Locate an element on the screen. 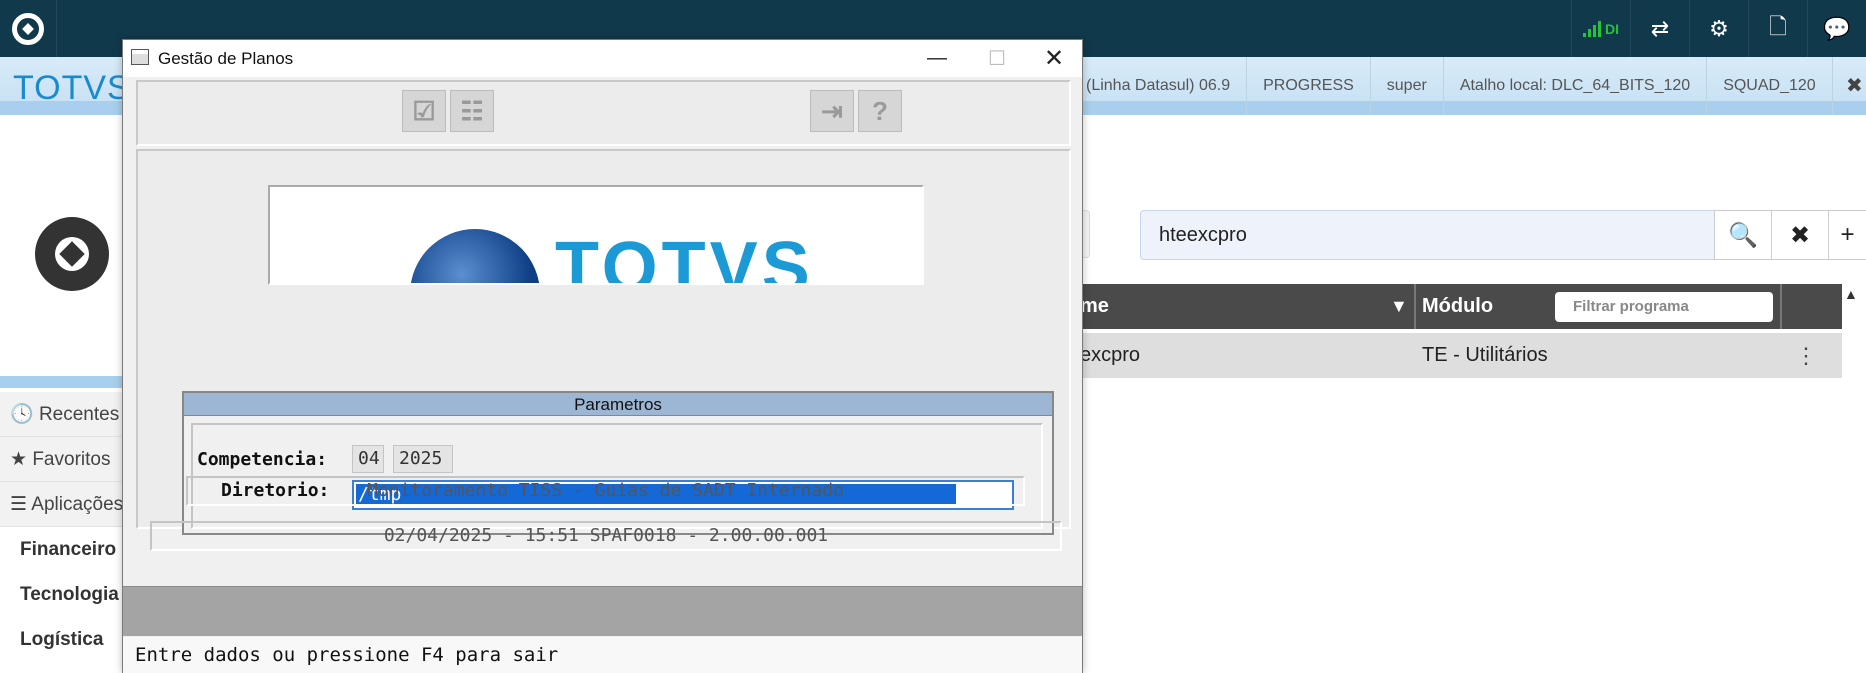  exit-door-icon: ⇥ is located at coordinates (832, 111).